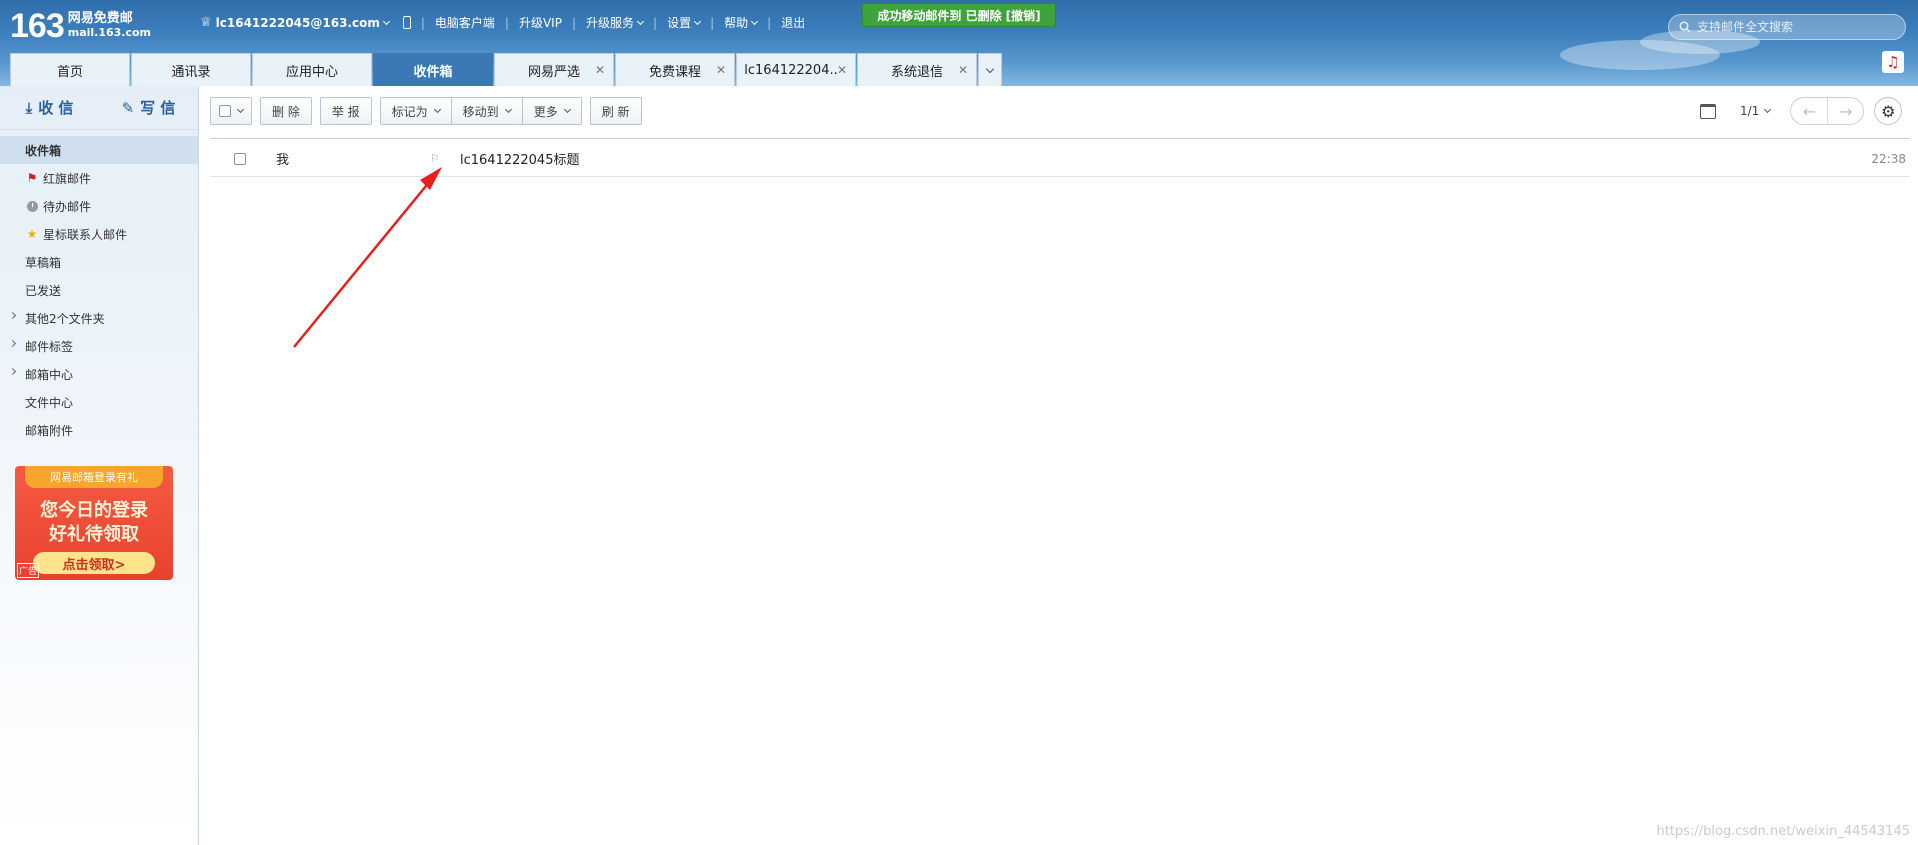  Describe the element at coordinates (445, 158) in the screenshot. I see `flag-icon: ⚐` at that location.